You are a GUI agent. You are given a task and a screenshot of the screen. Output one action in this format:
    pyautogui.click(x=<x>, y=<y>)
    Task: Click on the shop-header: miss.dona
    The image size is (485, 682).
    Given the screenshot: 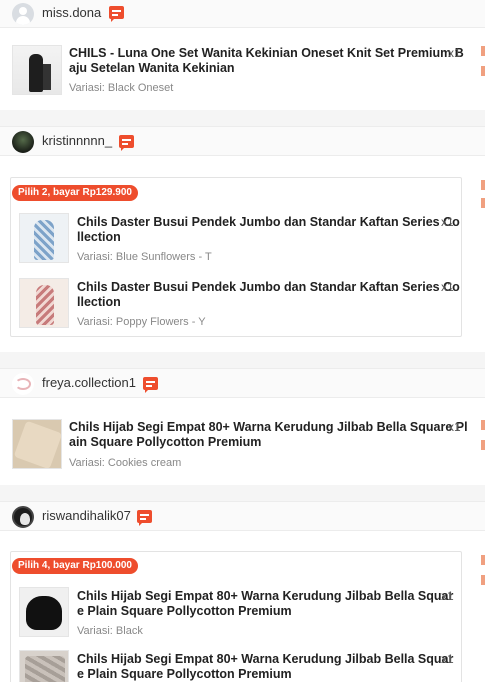 What is the action you would take?
    pyautogui.click(x=242, y=14)
    